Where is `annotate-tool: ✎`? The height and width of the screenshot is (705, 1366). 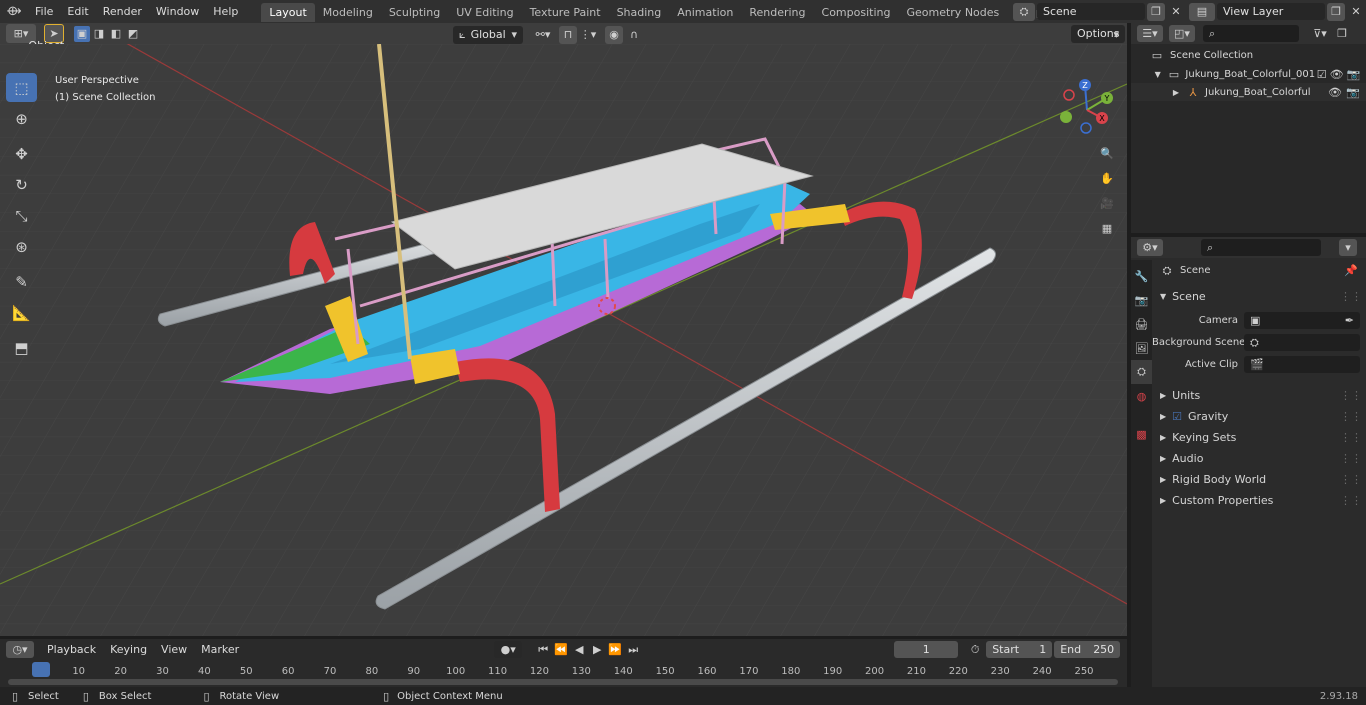
annotate-tool: ✎ is located at coordinates (21, 281).